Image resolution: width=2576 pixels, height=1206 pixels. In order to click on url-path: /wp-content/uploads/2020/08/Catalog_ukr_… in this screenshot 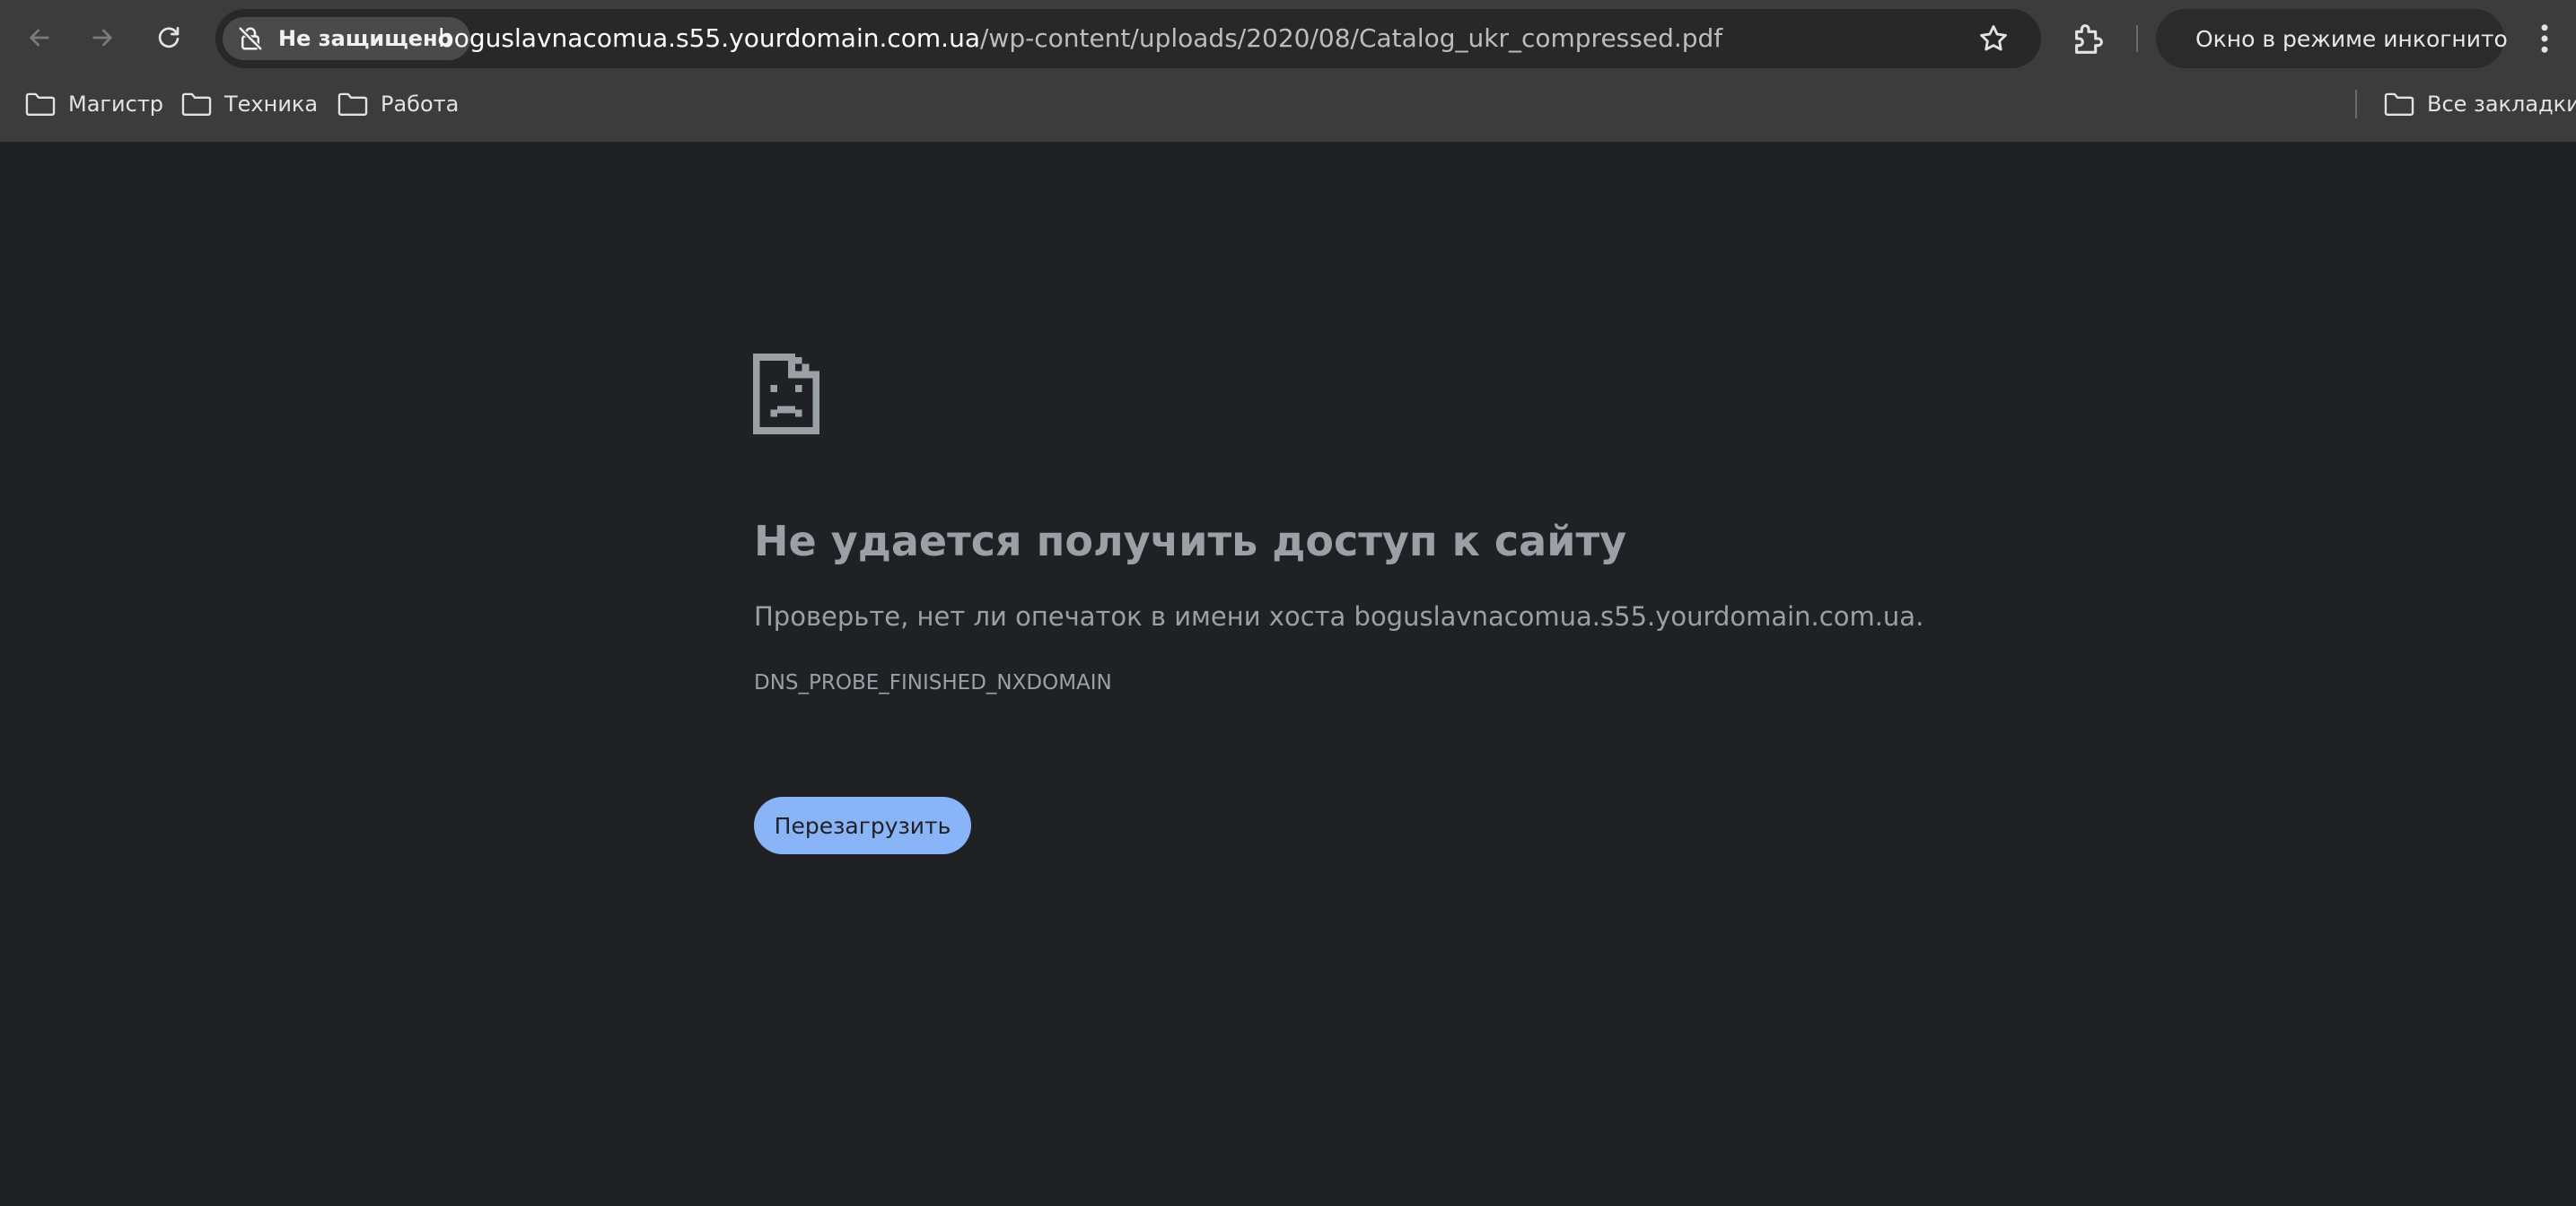, I will do `click(1351, 38)`.